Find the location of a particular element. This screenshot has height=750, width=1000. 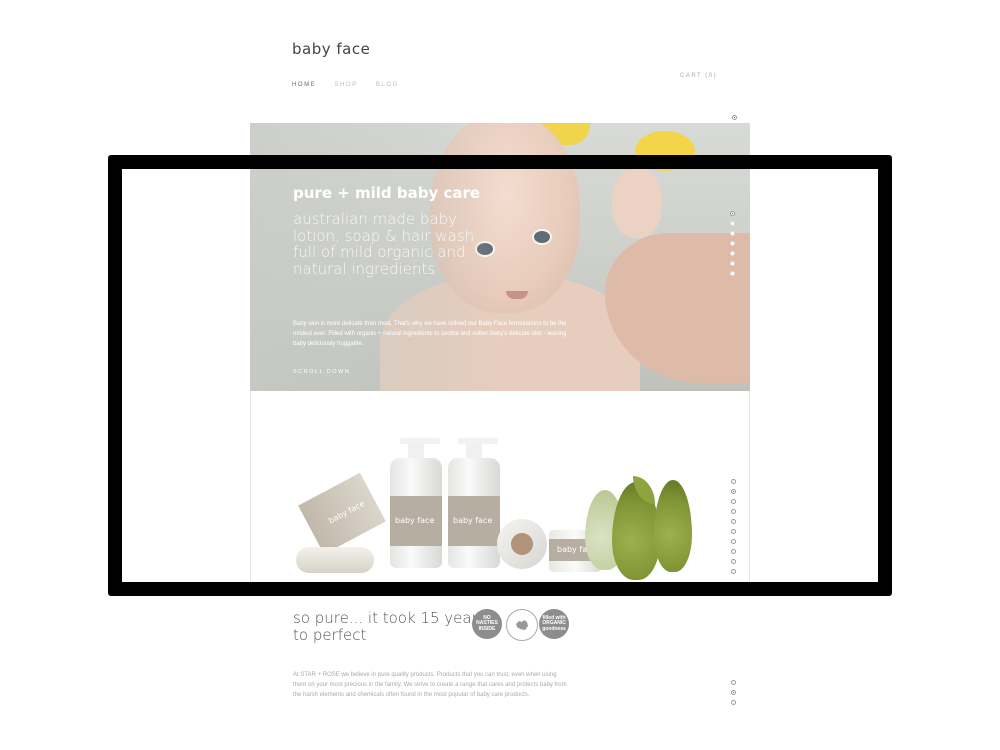

product-hair-body-wash: baby face is located at coordinates (416, 503).